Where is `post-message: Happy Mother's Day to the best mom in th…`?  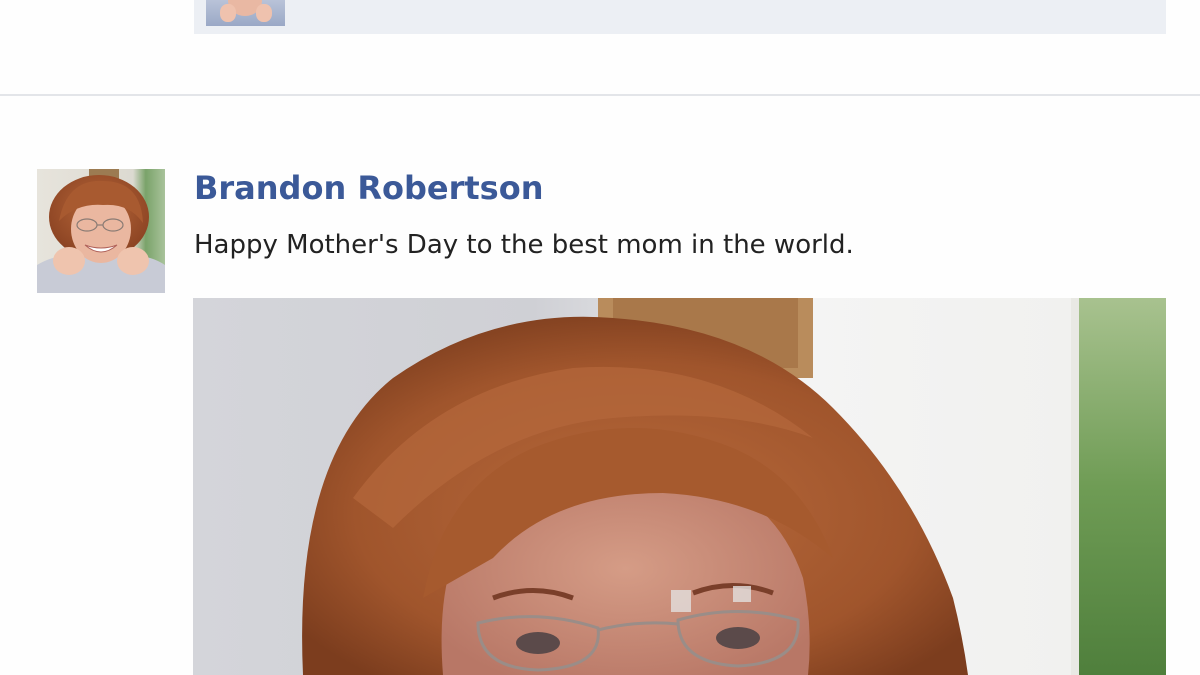
post-message: Happy Mother's Day to the best mom in th… is located at coordinates (524, 245).